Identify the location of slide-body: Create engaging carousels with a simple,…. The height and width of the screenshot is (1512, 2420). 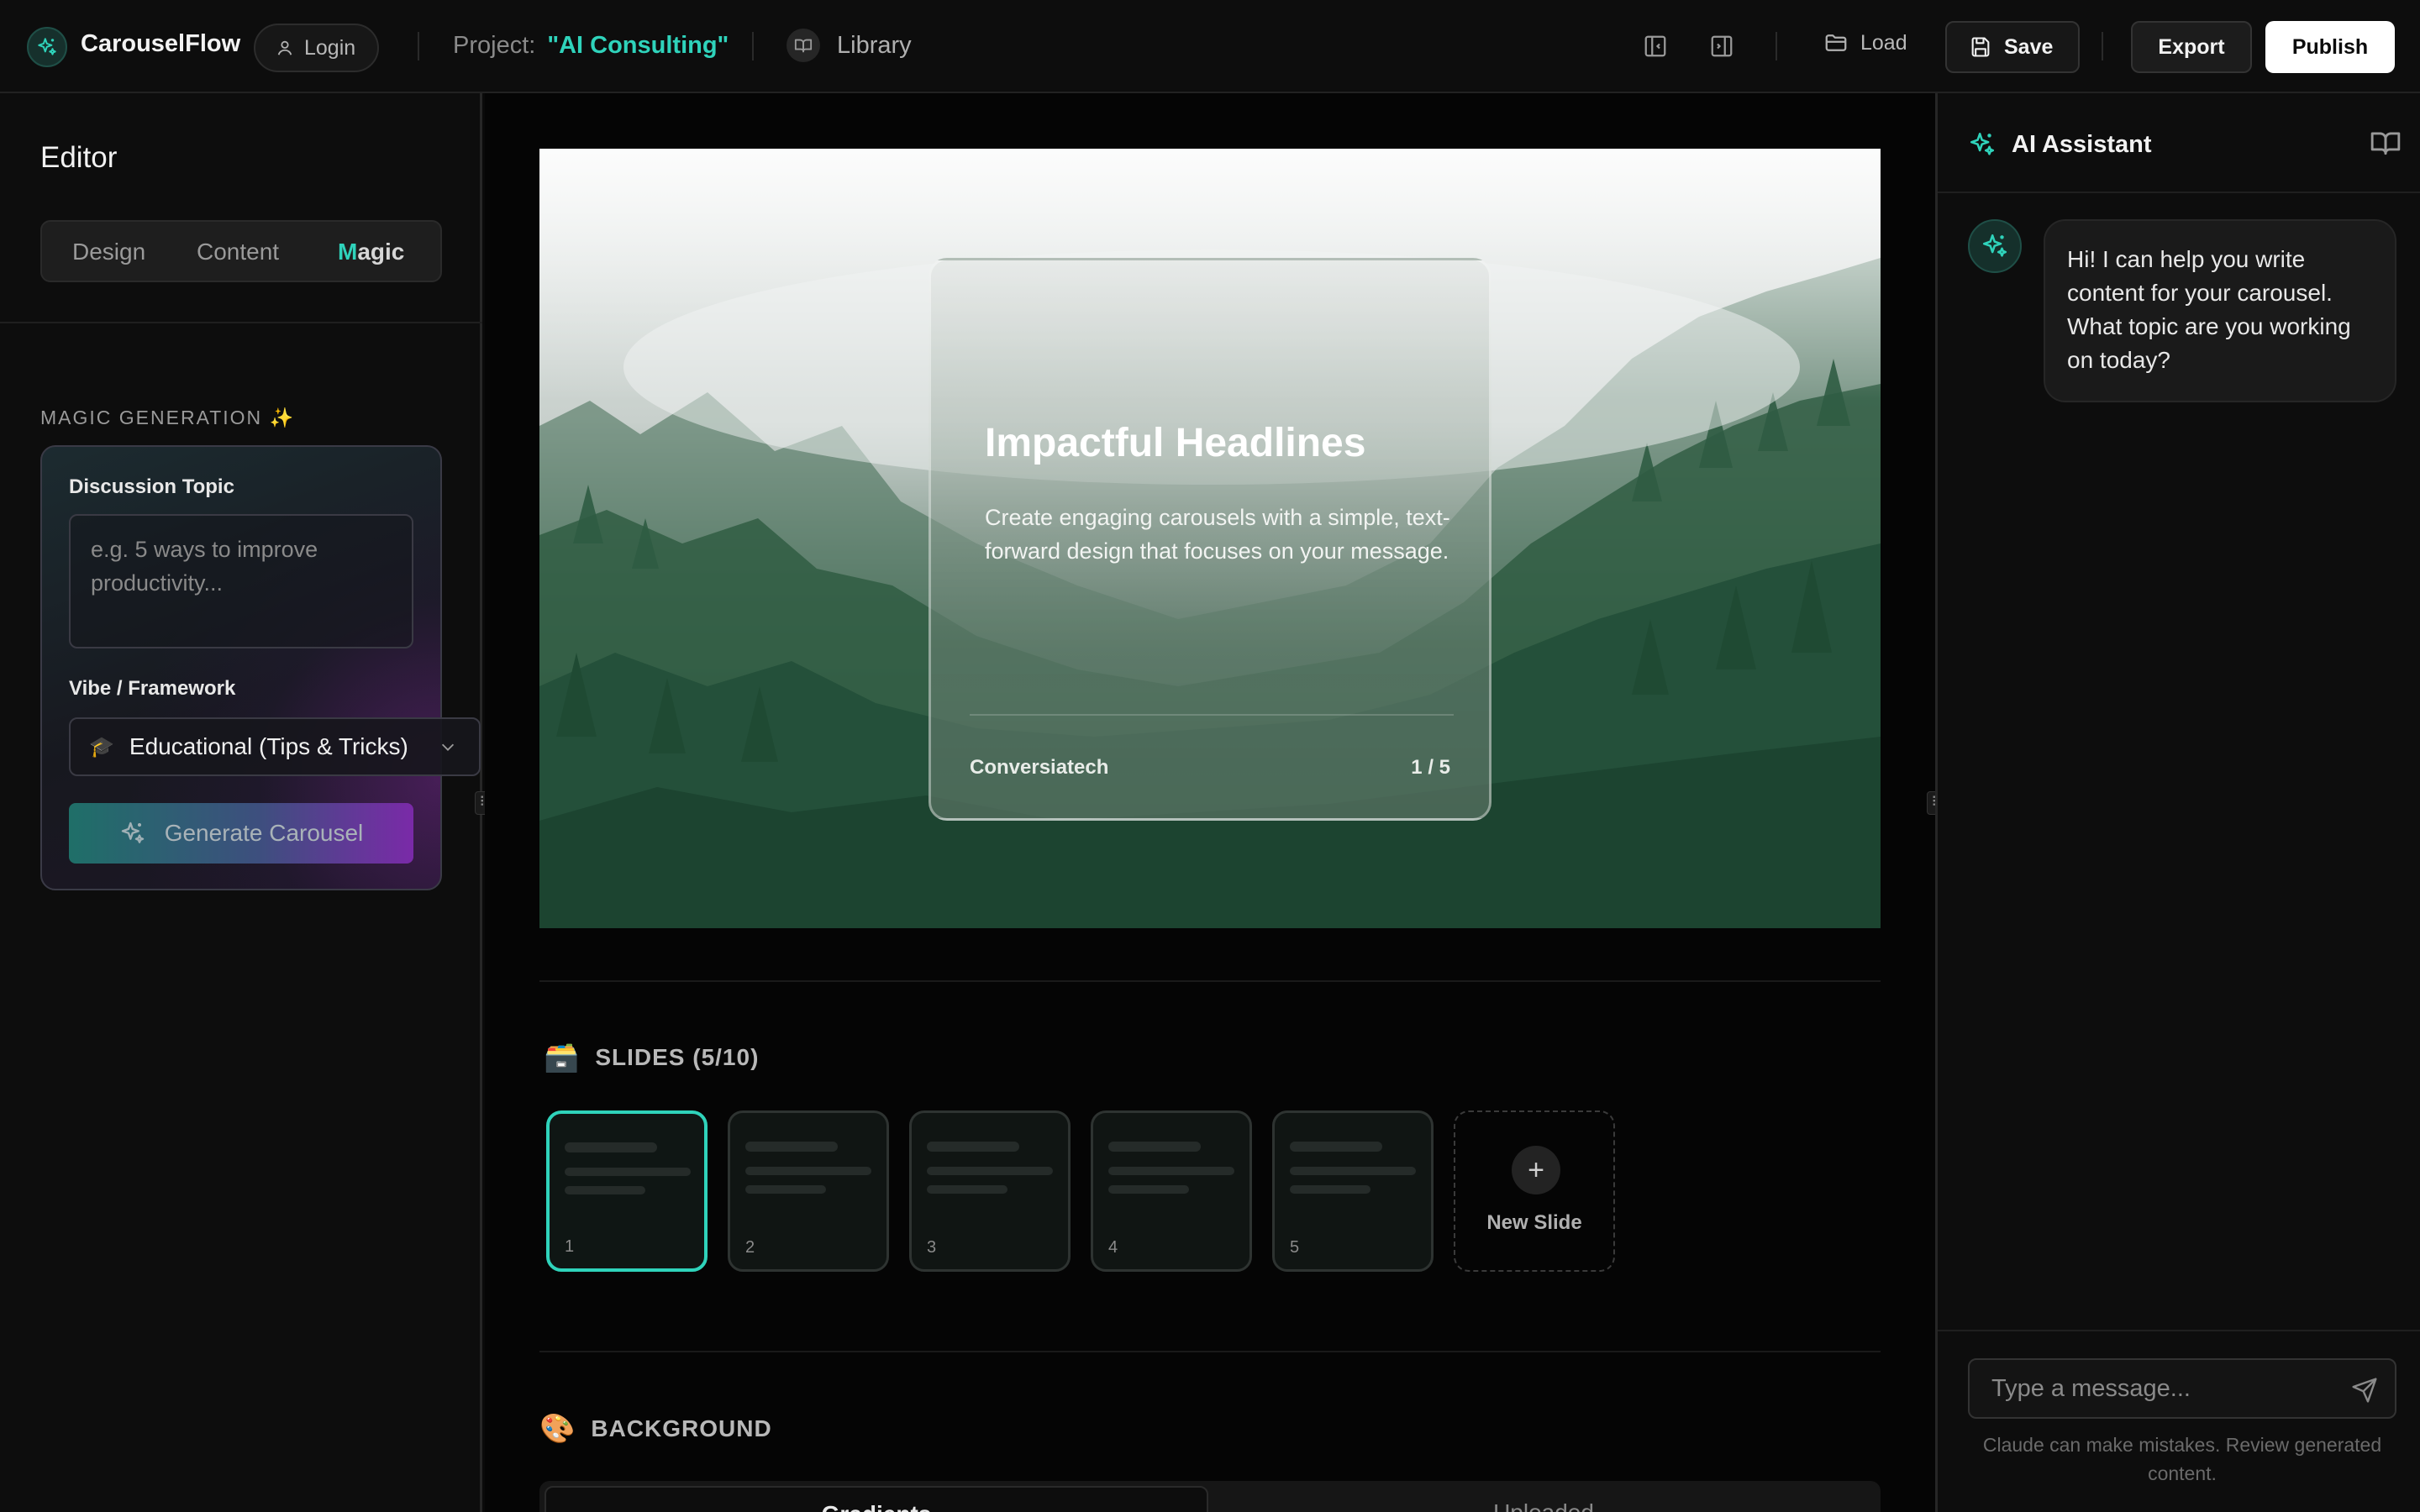
(1220, 534).